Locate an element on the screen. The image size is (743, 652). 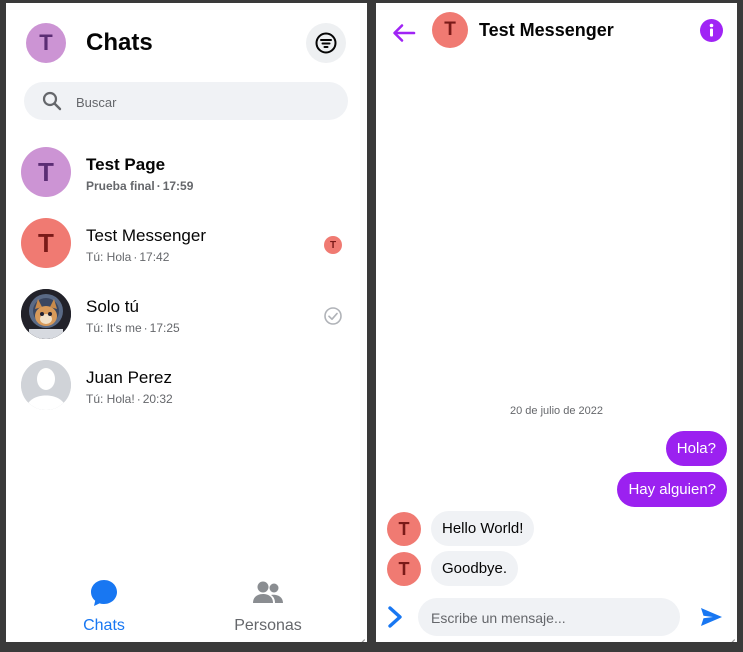
filter-icon is located at coordinates (326, 43).